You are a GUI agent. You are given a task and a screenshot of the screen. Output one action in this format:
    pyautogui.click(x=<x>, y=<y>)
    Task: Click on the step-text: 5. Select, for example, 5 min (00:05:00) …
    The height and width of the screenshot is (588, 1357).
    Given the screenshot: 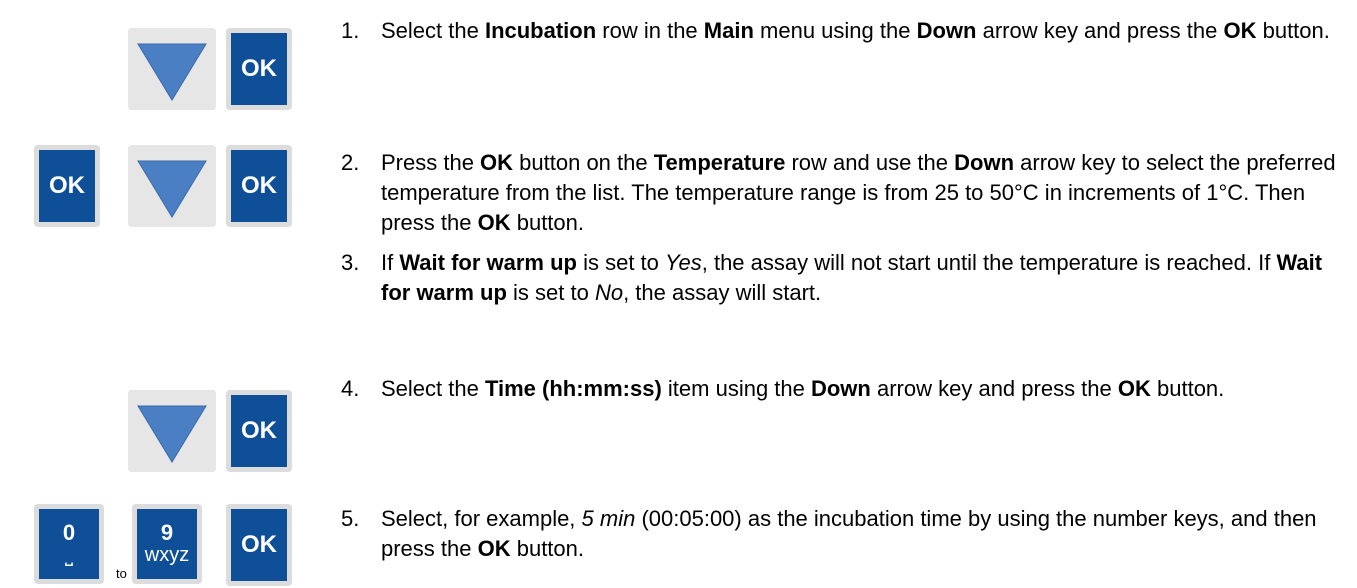 What is the action you would take?
    pyautogui.click(x=846, y=534)
    